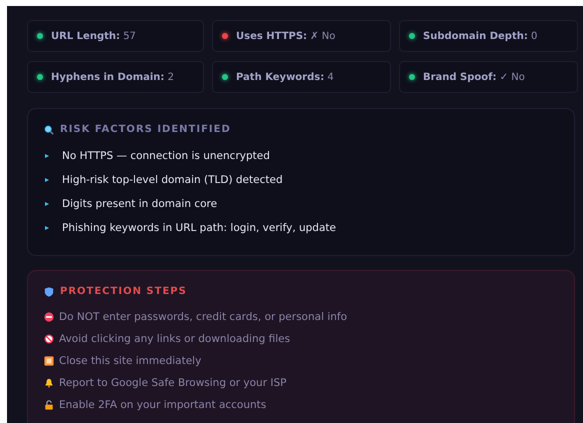 This screenshot has width=583, height=423. What do you see at coordinates (480, 36) in the screenshot?
I see `metric-text: Subdomain Depth: 0` at bounding box center [480, 36].